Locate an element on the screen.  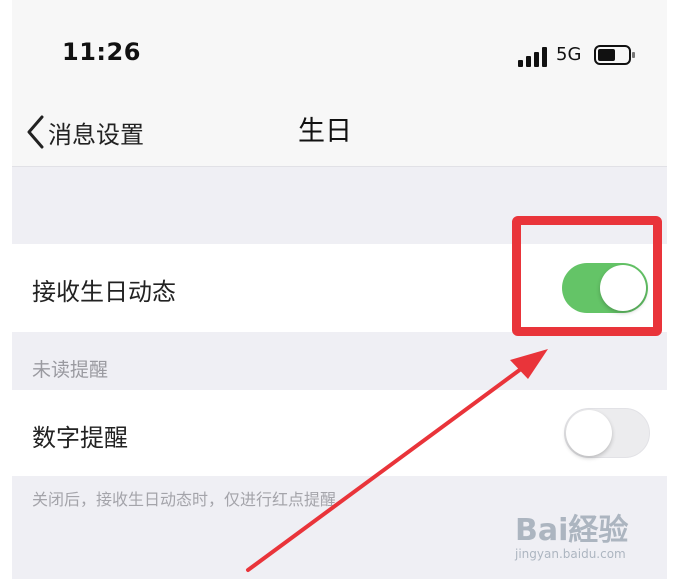
network-type: 5G is located at coordinates (569, 54).